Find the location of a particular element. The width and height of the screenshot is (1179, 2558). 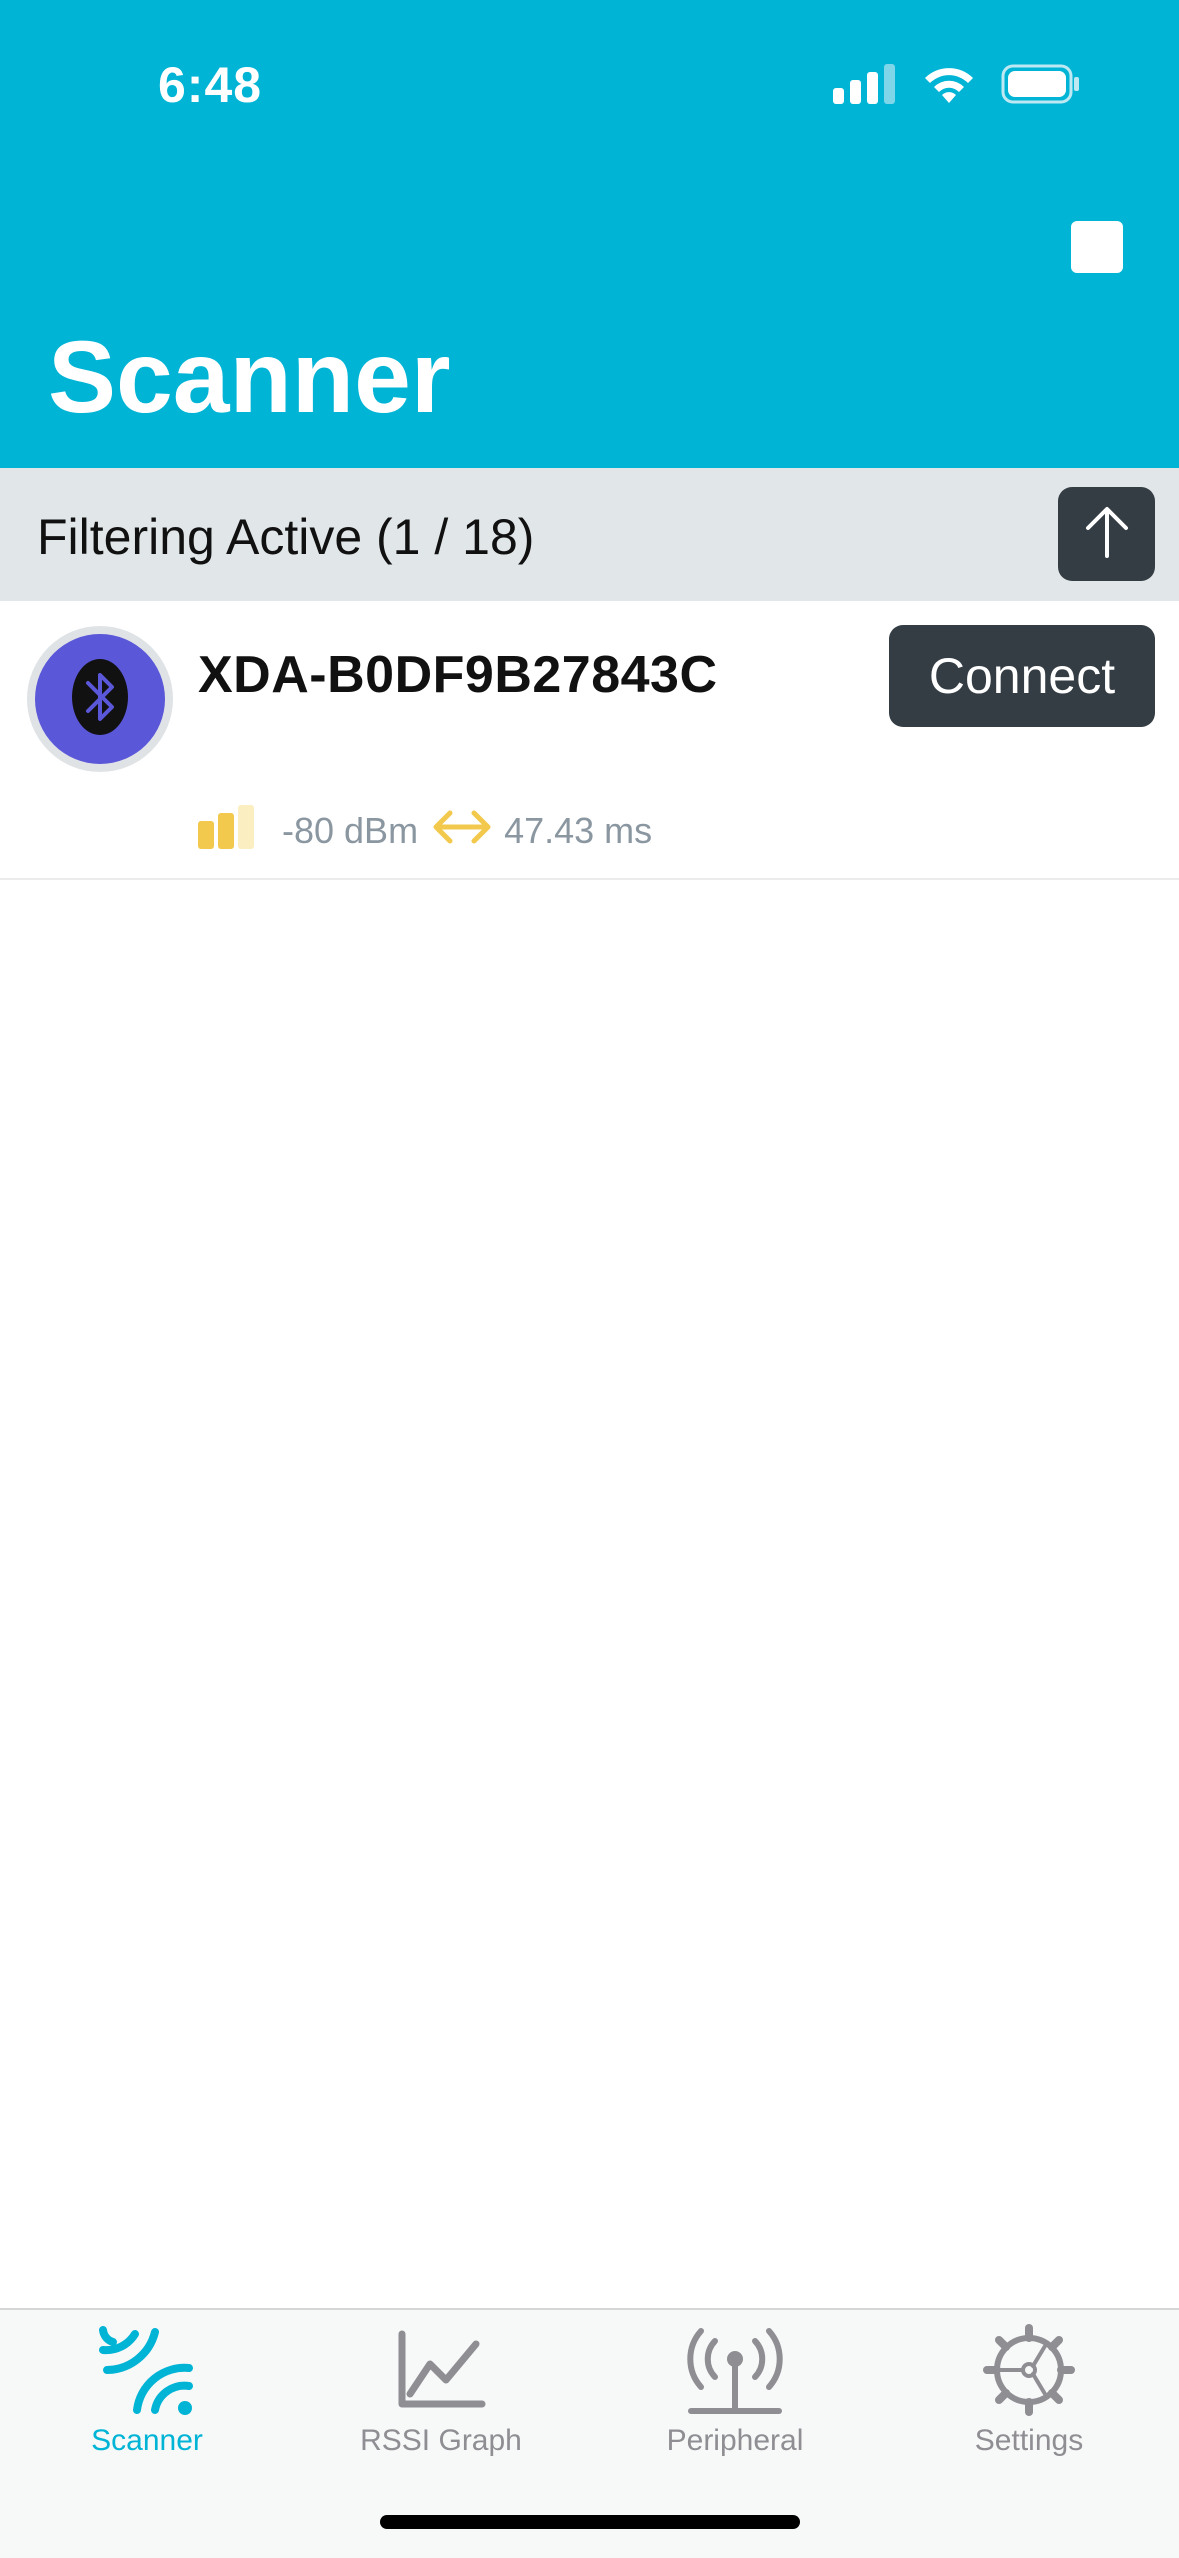

filter-status-text: Filtering Active (1 / 18) is located at coordinates (286, 537).